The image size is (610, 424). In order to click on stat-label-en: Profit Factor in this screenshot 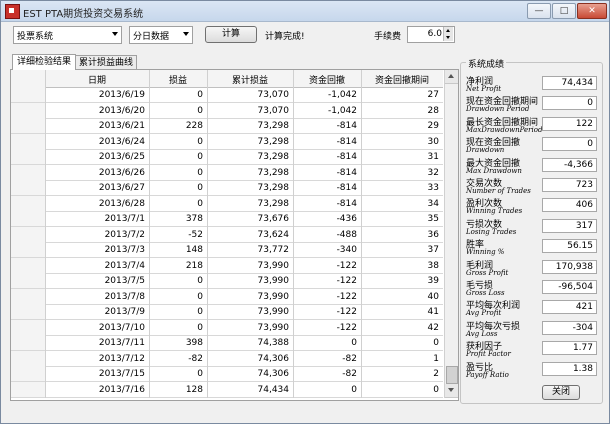, I will do `click(488, 354)`.